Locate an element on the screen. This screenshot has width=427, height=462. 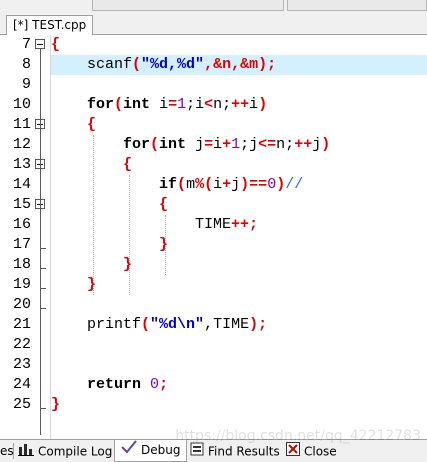
code-line-current: scanf("%d,%d",&n,&m); is located at coordinates (213, 65).